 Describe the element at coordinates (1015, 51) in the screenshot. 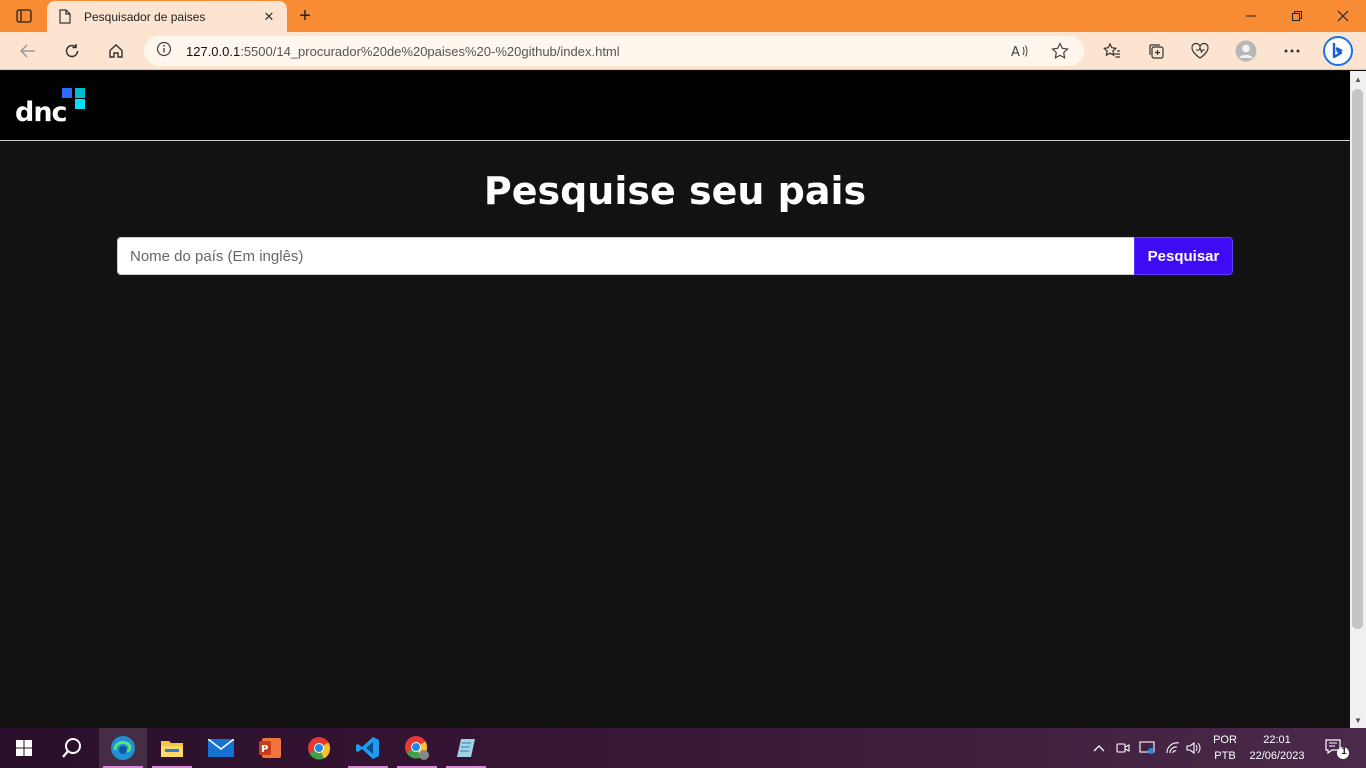

I see `svg-text: A` at that location.